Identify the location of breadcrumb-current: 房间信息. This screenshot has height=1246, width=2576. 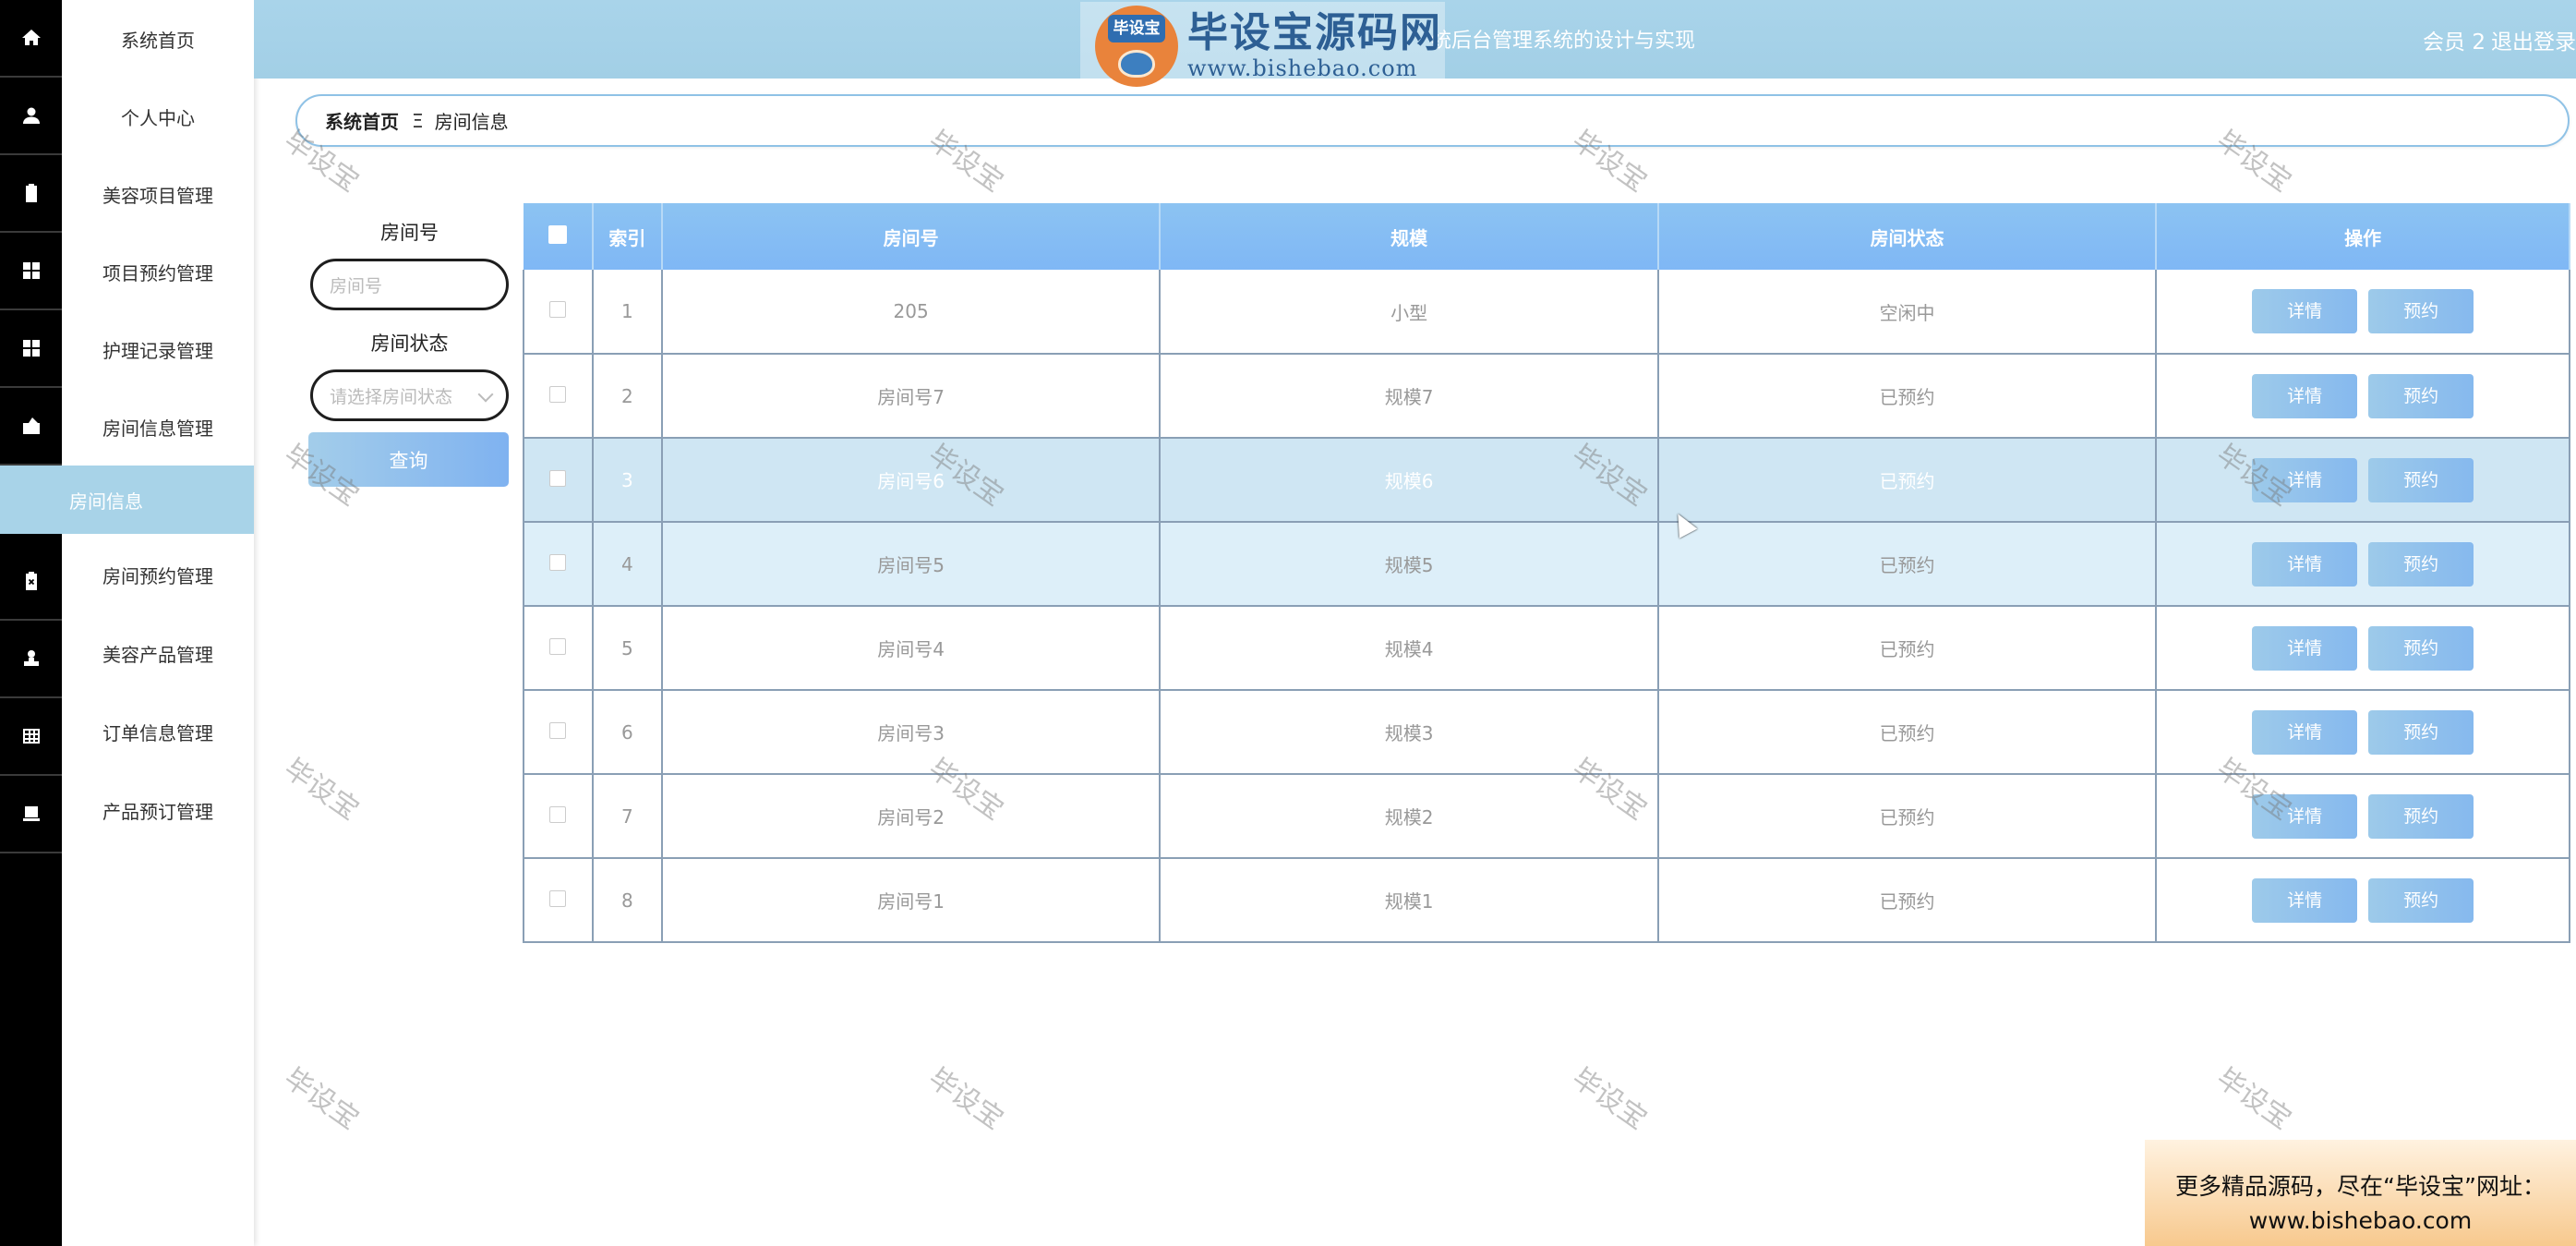
(471, 122).